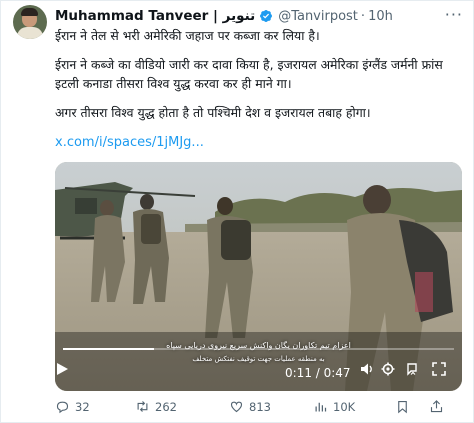 This screenshot has height=423, width=474. I want to click on views-icon, so click(321, 407).